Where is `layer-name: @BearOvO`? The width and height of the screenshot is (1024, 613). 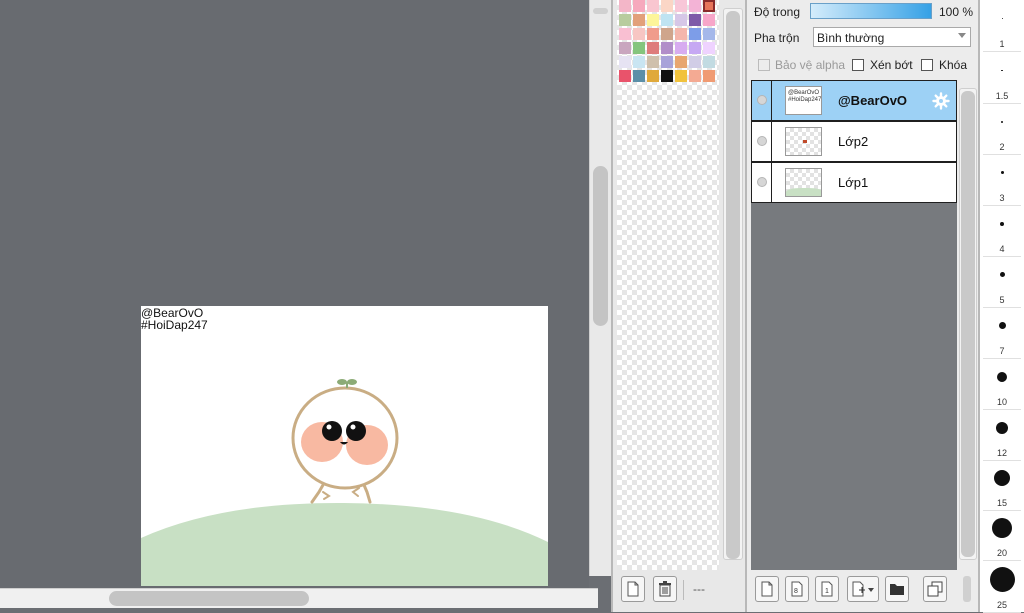
layer-name: @BearOvO is located at coordinates (873, 100).